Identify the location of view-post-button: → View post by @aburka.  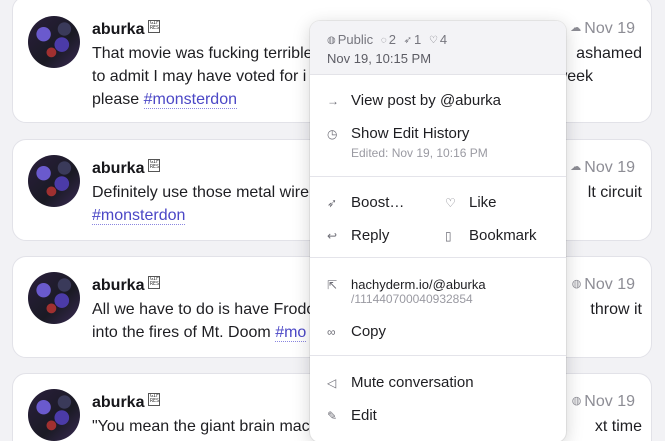
(414, 103).